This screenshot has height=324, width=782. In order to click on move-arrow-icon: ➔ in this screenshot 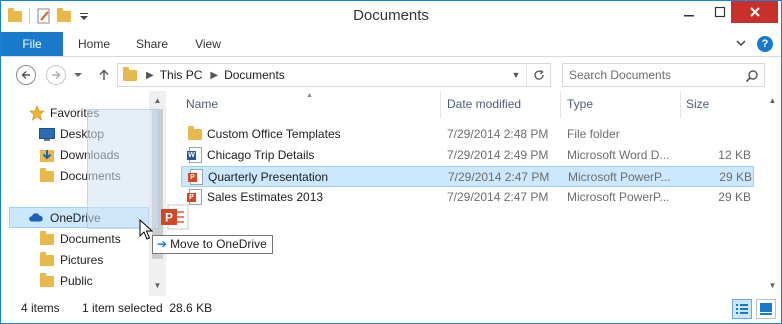, I will do `click(162, 244)`.